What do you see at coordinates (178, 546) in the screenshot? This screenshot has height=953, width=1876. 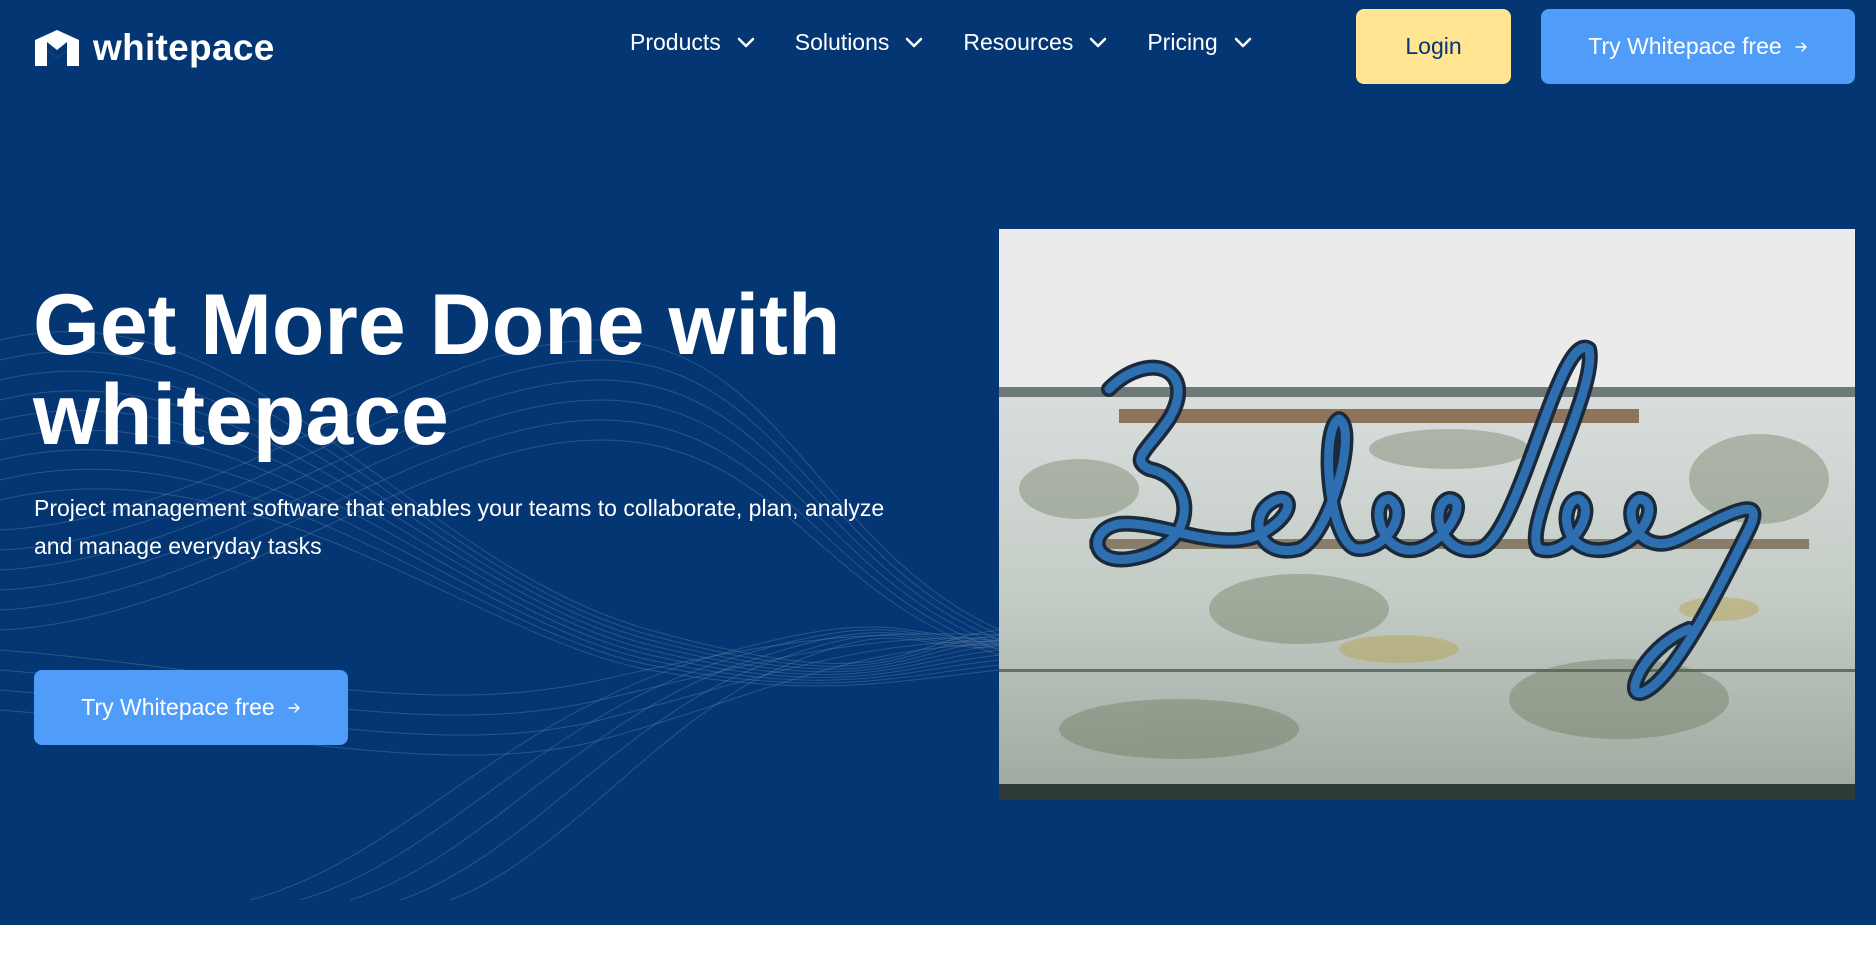 I see `hero-subtitle-line2: and manage everyday tasks` at bounding box center [178, 546].